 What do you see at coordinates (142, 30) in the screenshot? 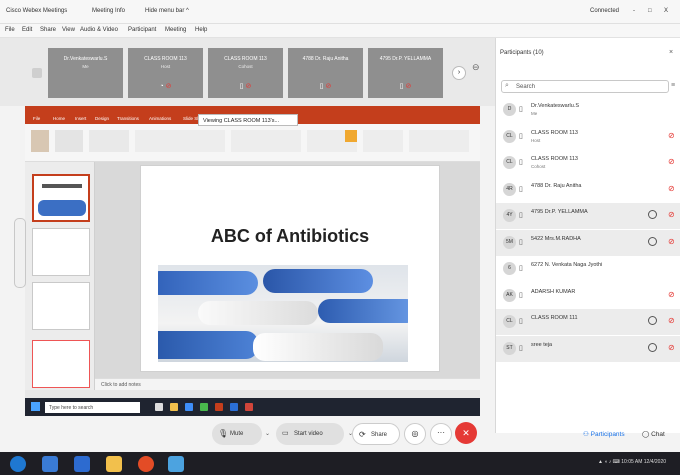
I see `menu-participant: Participant` at bounding box center [142, 30].